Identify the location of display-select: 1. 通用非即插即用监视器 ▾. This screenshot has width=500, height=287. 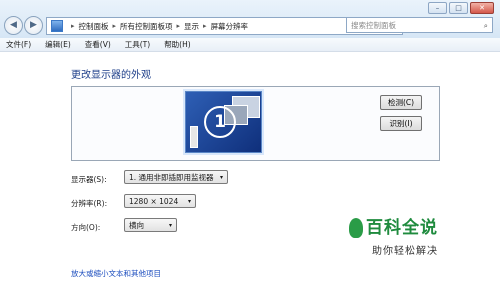
(176, 177).